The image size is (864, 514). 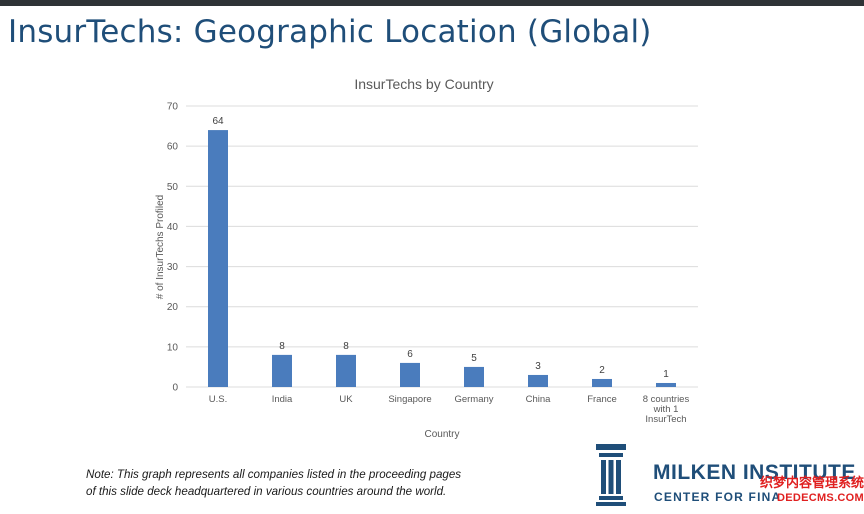 What do you see at coordinates (175, 388) in the screenshot?
I see `y-tick-label: 0` at bounding box center [175, 388].